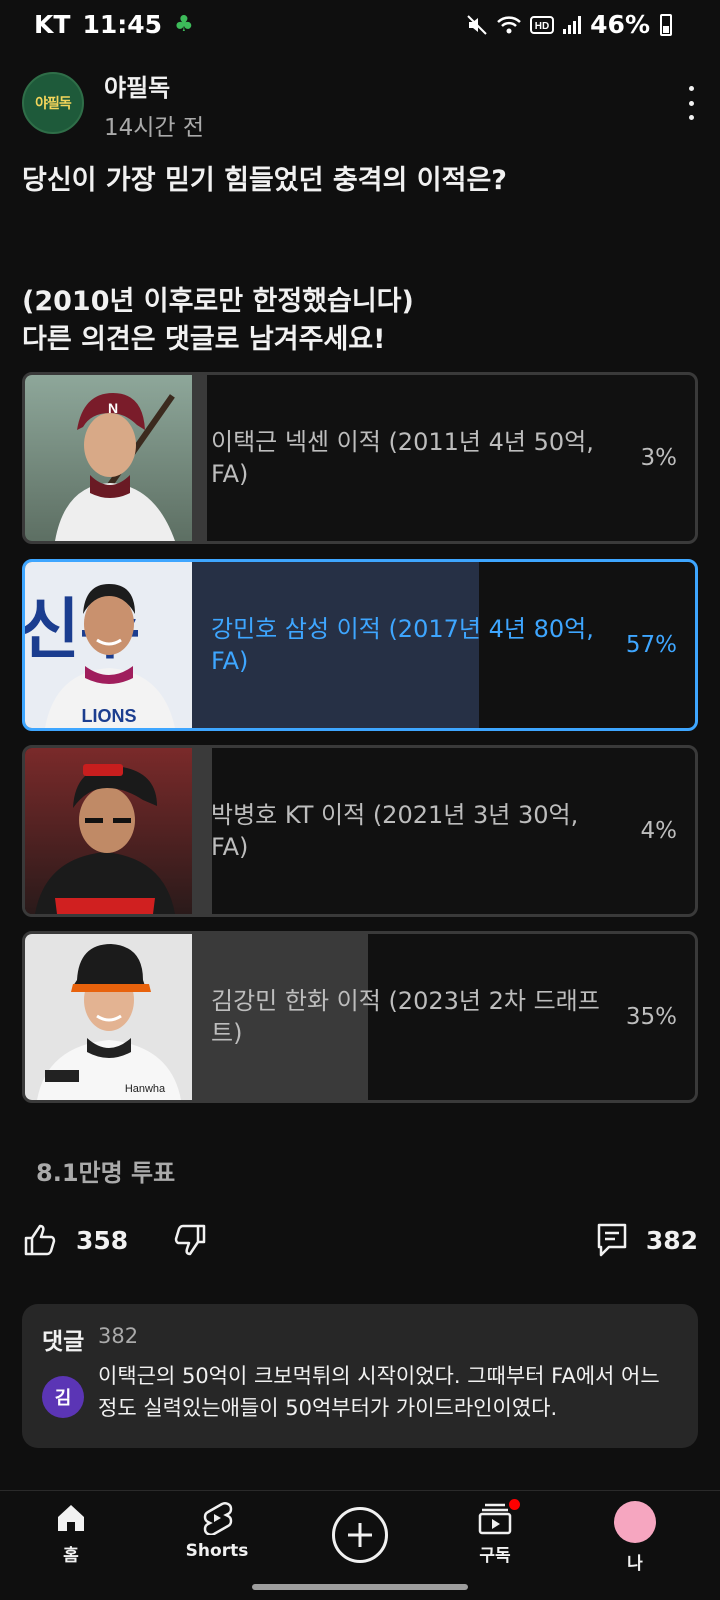 This screenshot has width=720, height=1600. Describe the element at coordinates (659, 458) in the screenshot. I see `poll-option-percent: 3%` at that location.